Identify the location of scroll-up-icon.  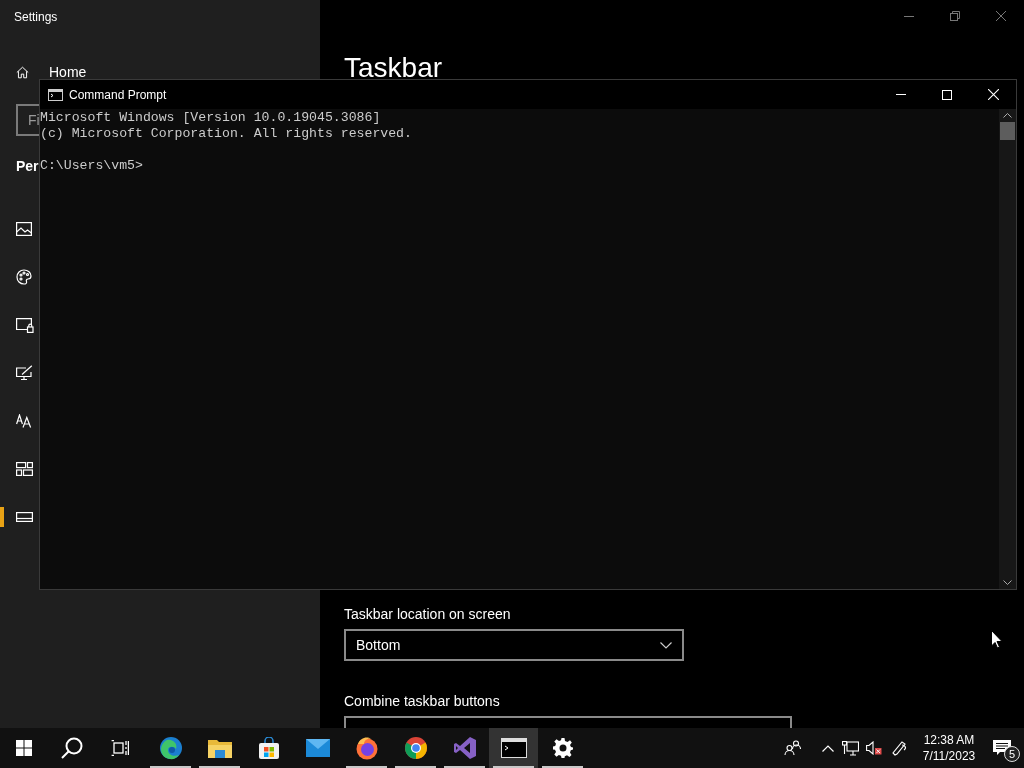
(1007, 115).